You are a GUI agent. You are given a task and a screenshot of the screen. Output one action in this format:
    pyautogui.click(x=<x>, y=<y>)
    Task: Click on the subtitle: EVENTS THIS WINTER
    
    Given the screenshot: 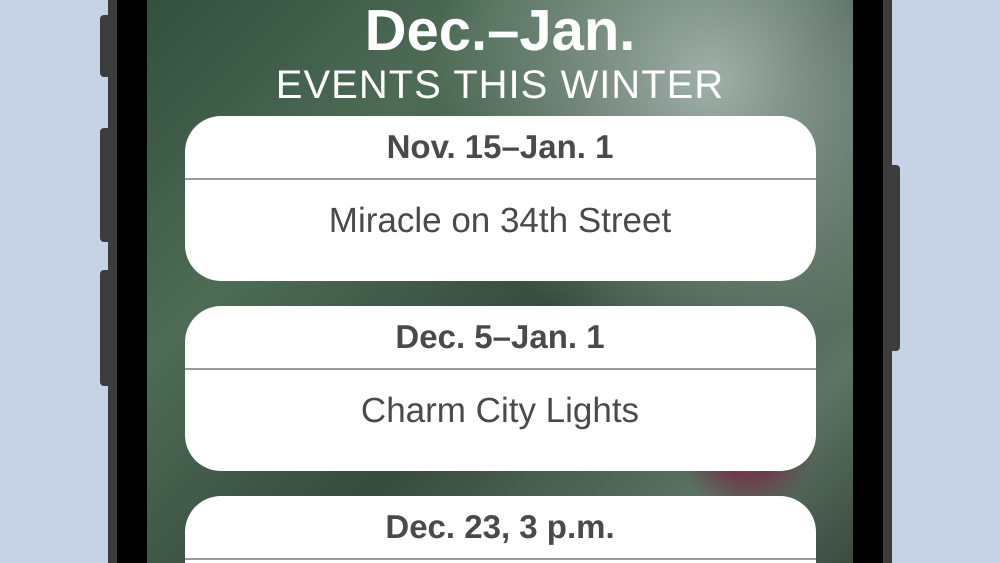 What is the action you would take?
    pyautogui.click(x=500, y=85)
    